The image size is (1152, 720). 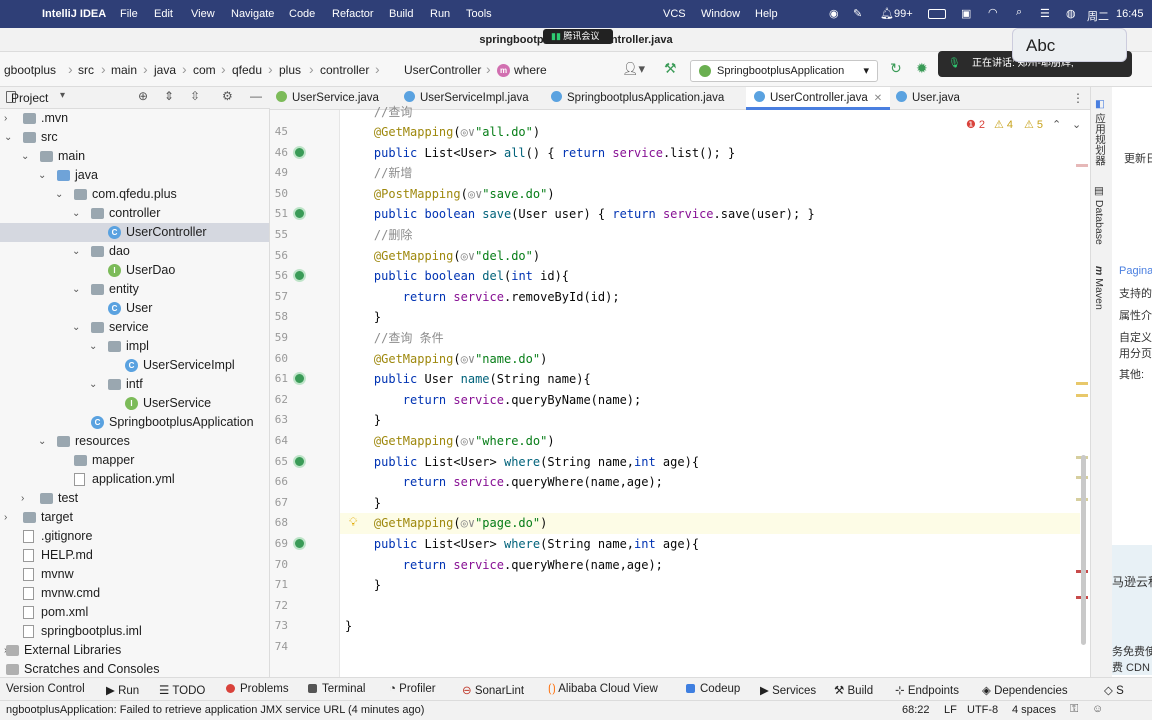 What do you see at coordinates (578, 36) in the screenshot?
I see `meeting-badge: ▮▮ 腾讯会议` at bounding box center [578, 36].